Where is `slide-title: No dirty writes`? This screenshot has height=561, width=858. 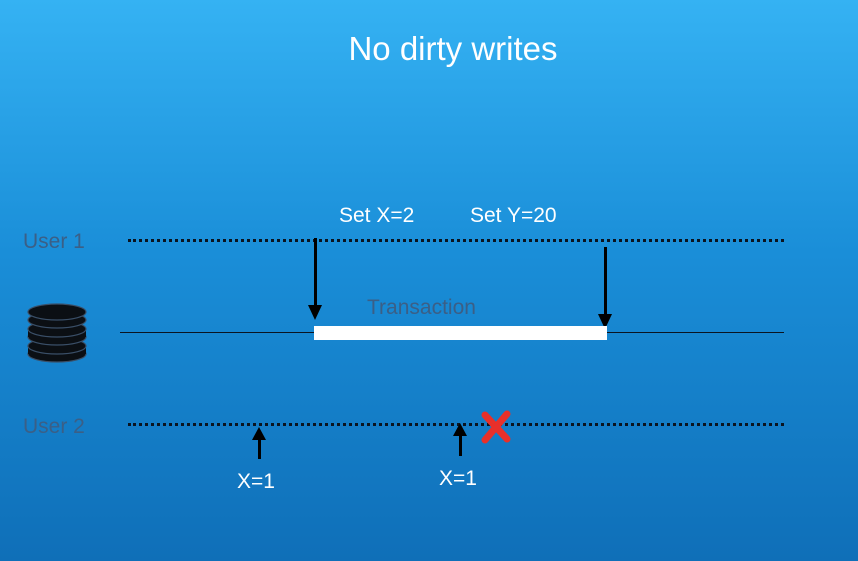
slide-title: No dirty writes is located at coordinates (453, 48).